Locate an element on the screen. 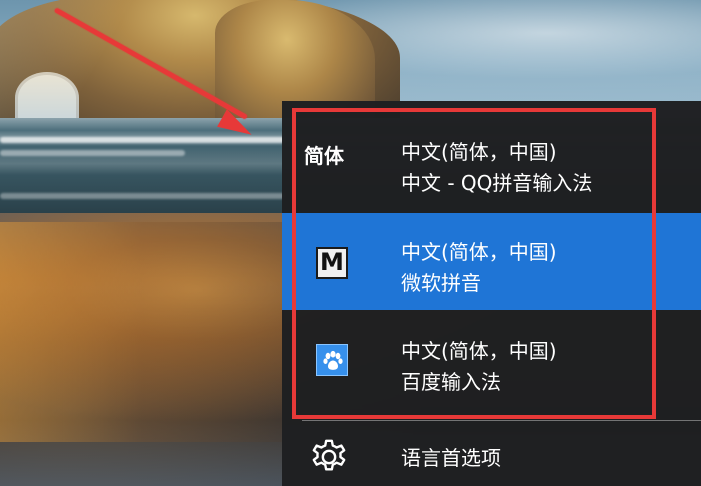  rock-arch-opening is located at coordinates (47, 98).